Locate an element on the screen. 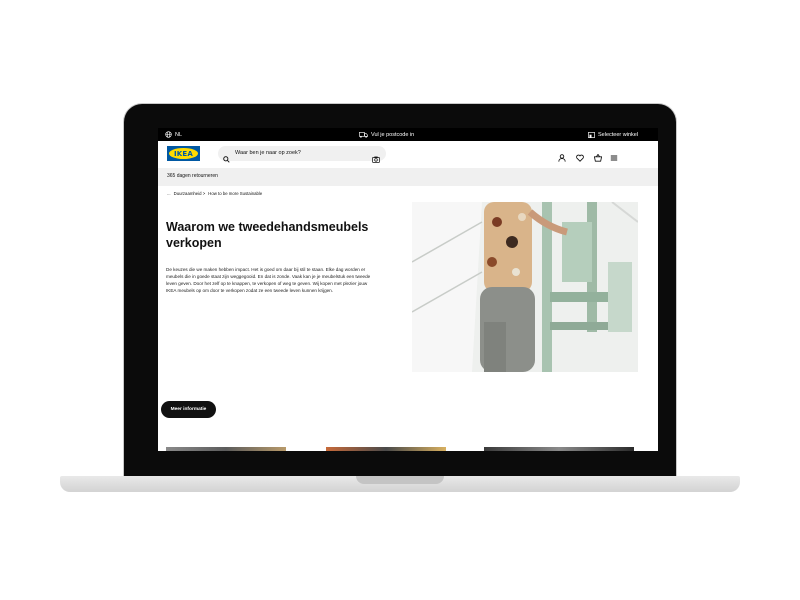  ikea-logo: IKEA is located at coordinates (183, 153).